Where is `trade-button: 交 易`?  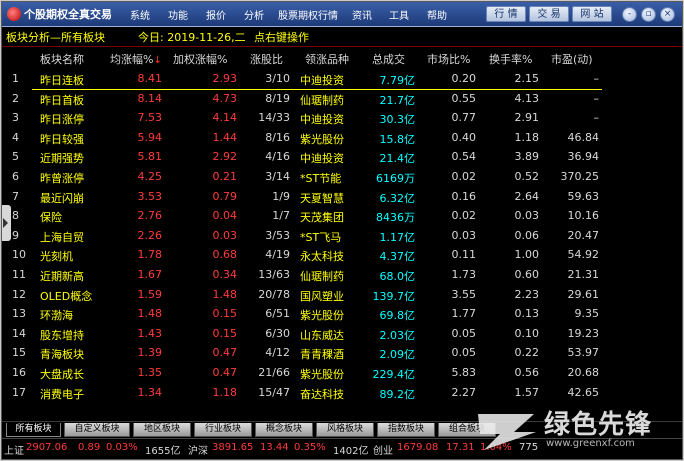
trade-button: 交 易 is located at coordinates (549, 14).